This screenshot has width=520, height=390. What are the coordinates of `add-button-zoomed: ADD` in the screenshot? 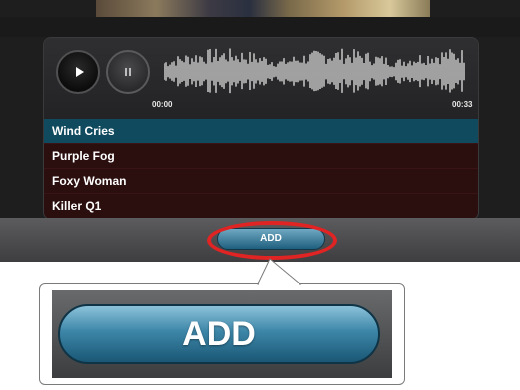 It's located at (219, 334).